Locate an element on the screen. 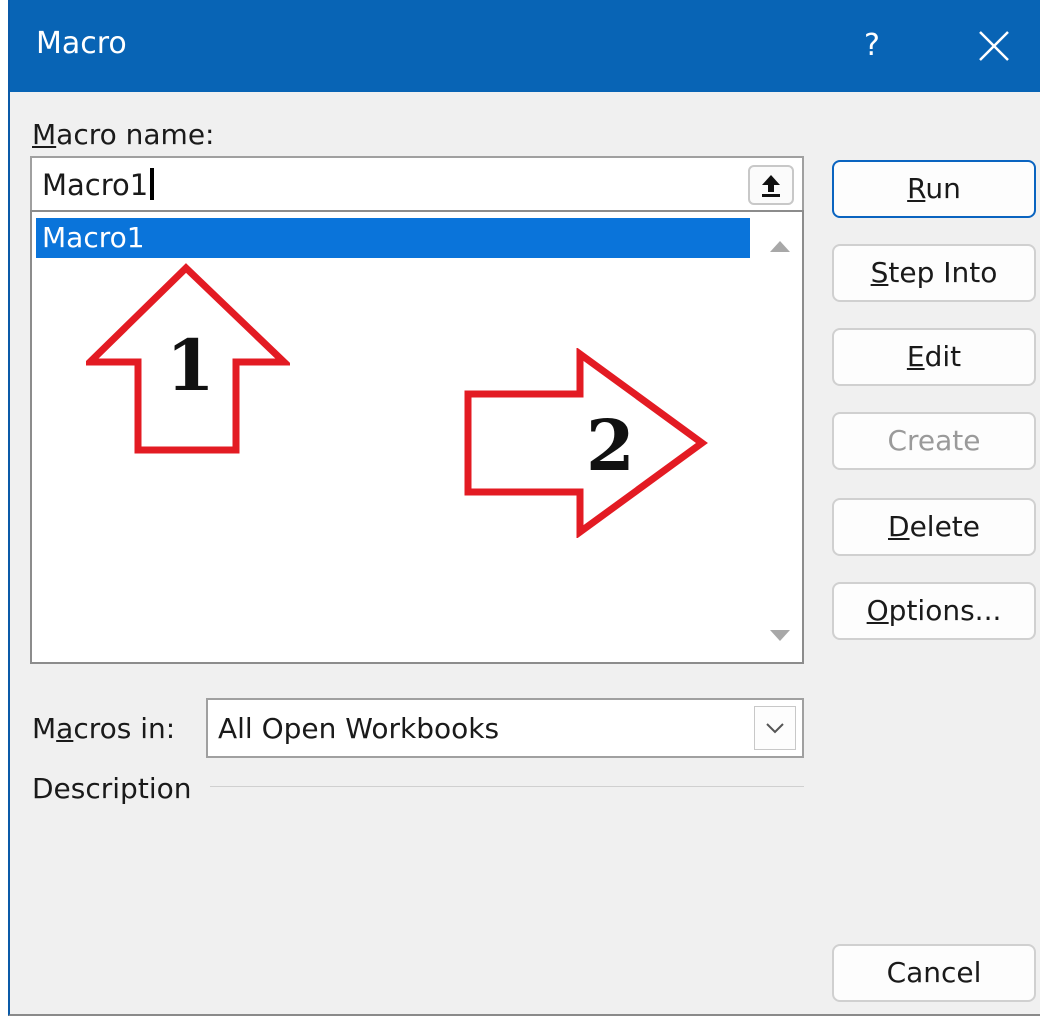 The width and height of the screenshot is (1040, 1023). annotation-arrow-up: 1 is located at coordinates (188, 360).